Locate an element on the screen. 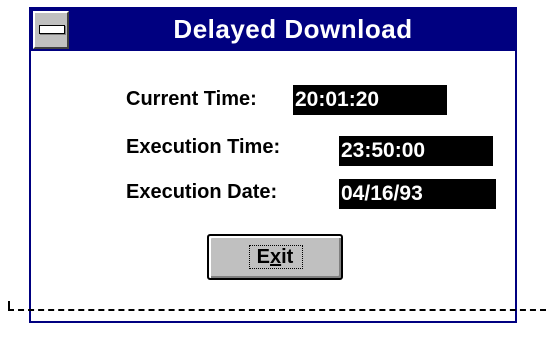 This screenshot has height=341, width=546. title-bar: Delayed Download is located at coordinates (273, 29).